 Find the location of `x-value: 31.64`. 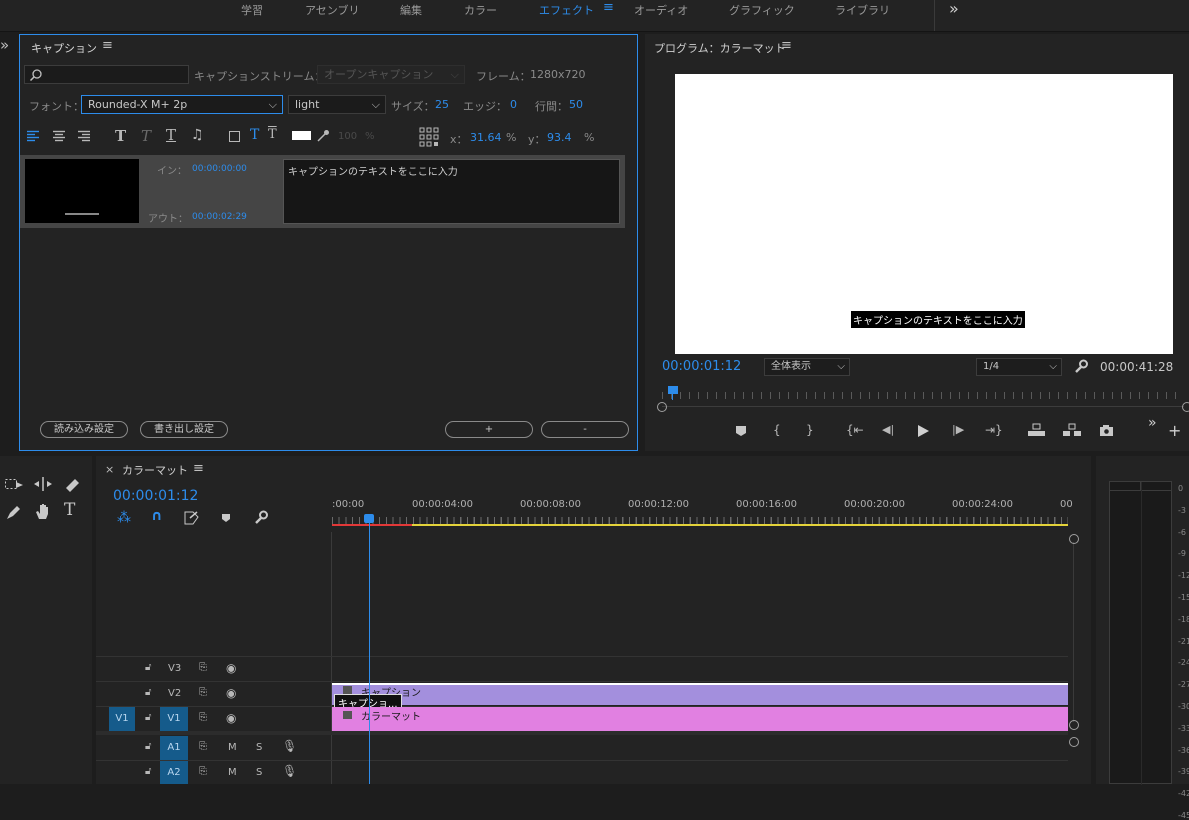

x-value: 31.64 is located at coordinates (486, 137).